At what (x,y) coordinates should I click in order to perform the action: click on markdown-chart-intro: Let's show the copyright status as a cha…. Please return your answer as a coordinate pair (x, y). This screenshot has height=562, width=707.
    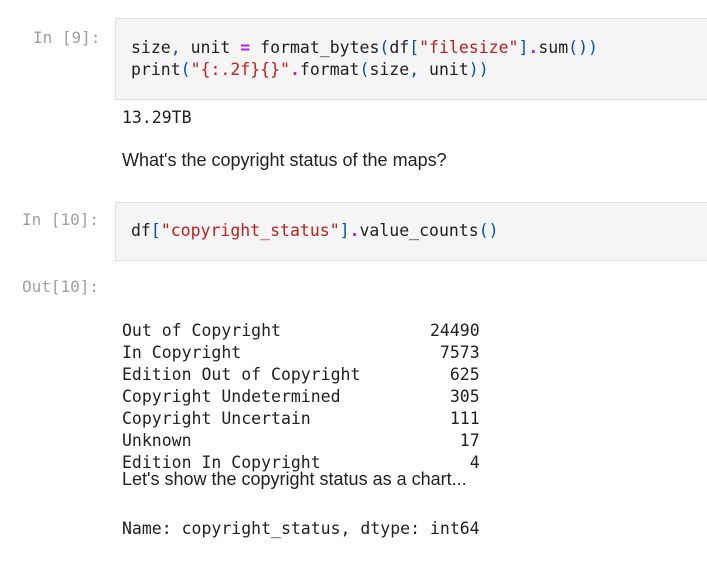
    Looking at the image, I should click on (294, 479).